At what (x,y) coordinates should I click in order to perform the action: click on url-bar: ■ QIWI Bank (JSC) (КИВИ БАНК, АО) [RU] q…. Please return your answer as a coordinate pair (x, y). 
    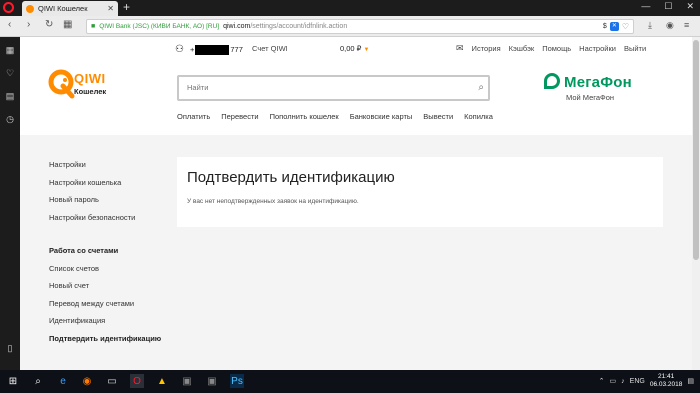
    Looking at the image, I should click on (360, 26).